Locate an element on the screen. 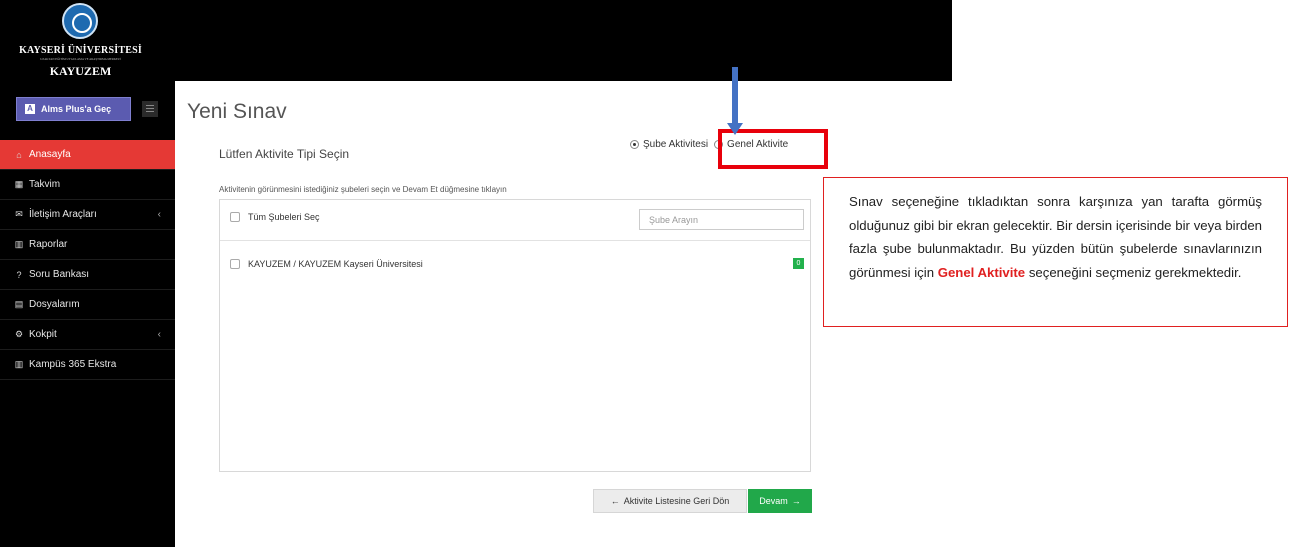 This screenshot has width=1295, height=547. alms-plus-label: Alms Plus'a Geç is located at coordinates (76, 109).